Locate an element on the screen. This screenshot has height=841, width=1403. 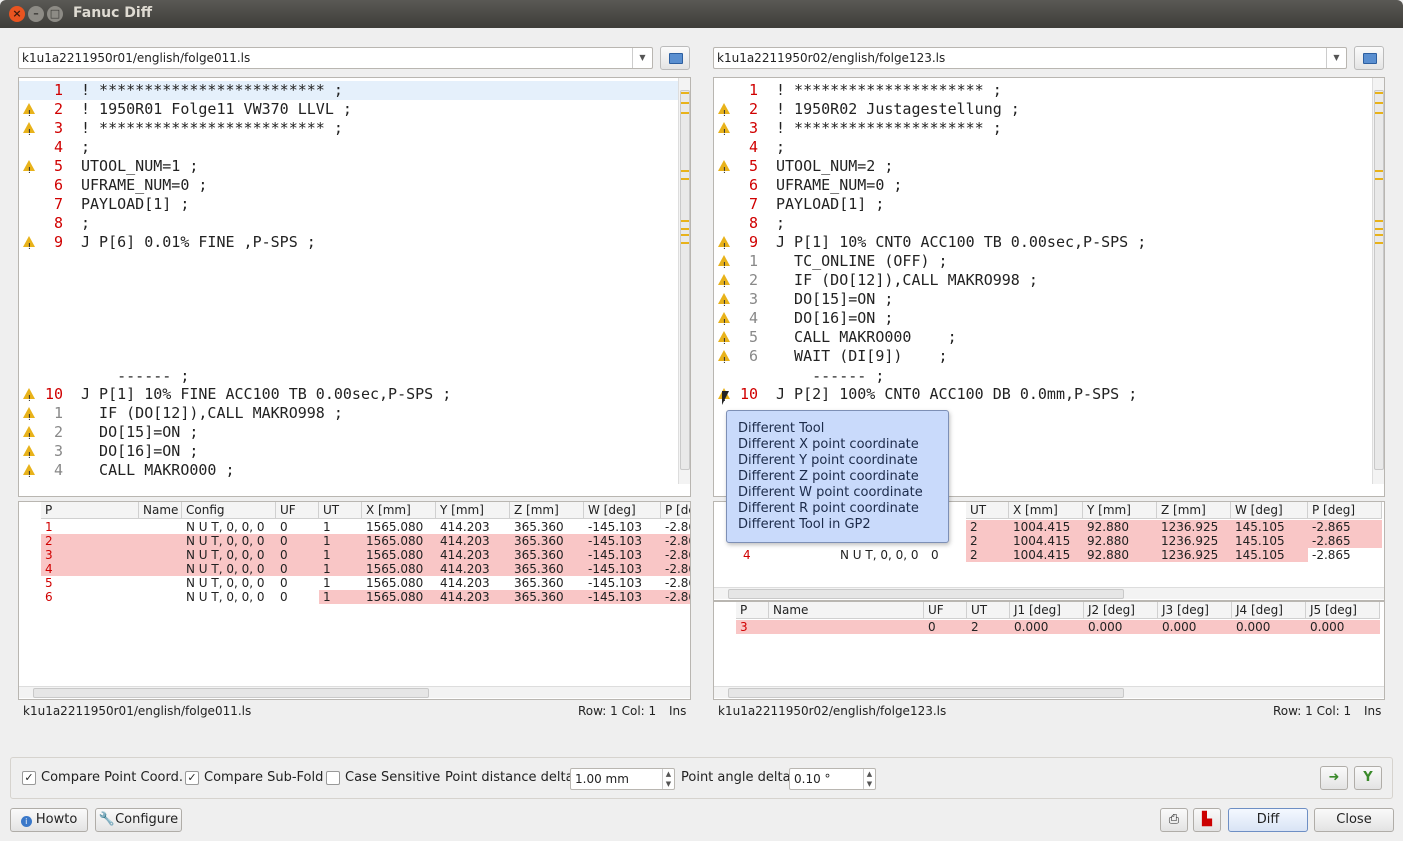
howto-button: i Howto is located at coordinates (49, 820).